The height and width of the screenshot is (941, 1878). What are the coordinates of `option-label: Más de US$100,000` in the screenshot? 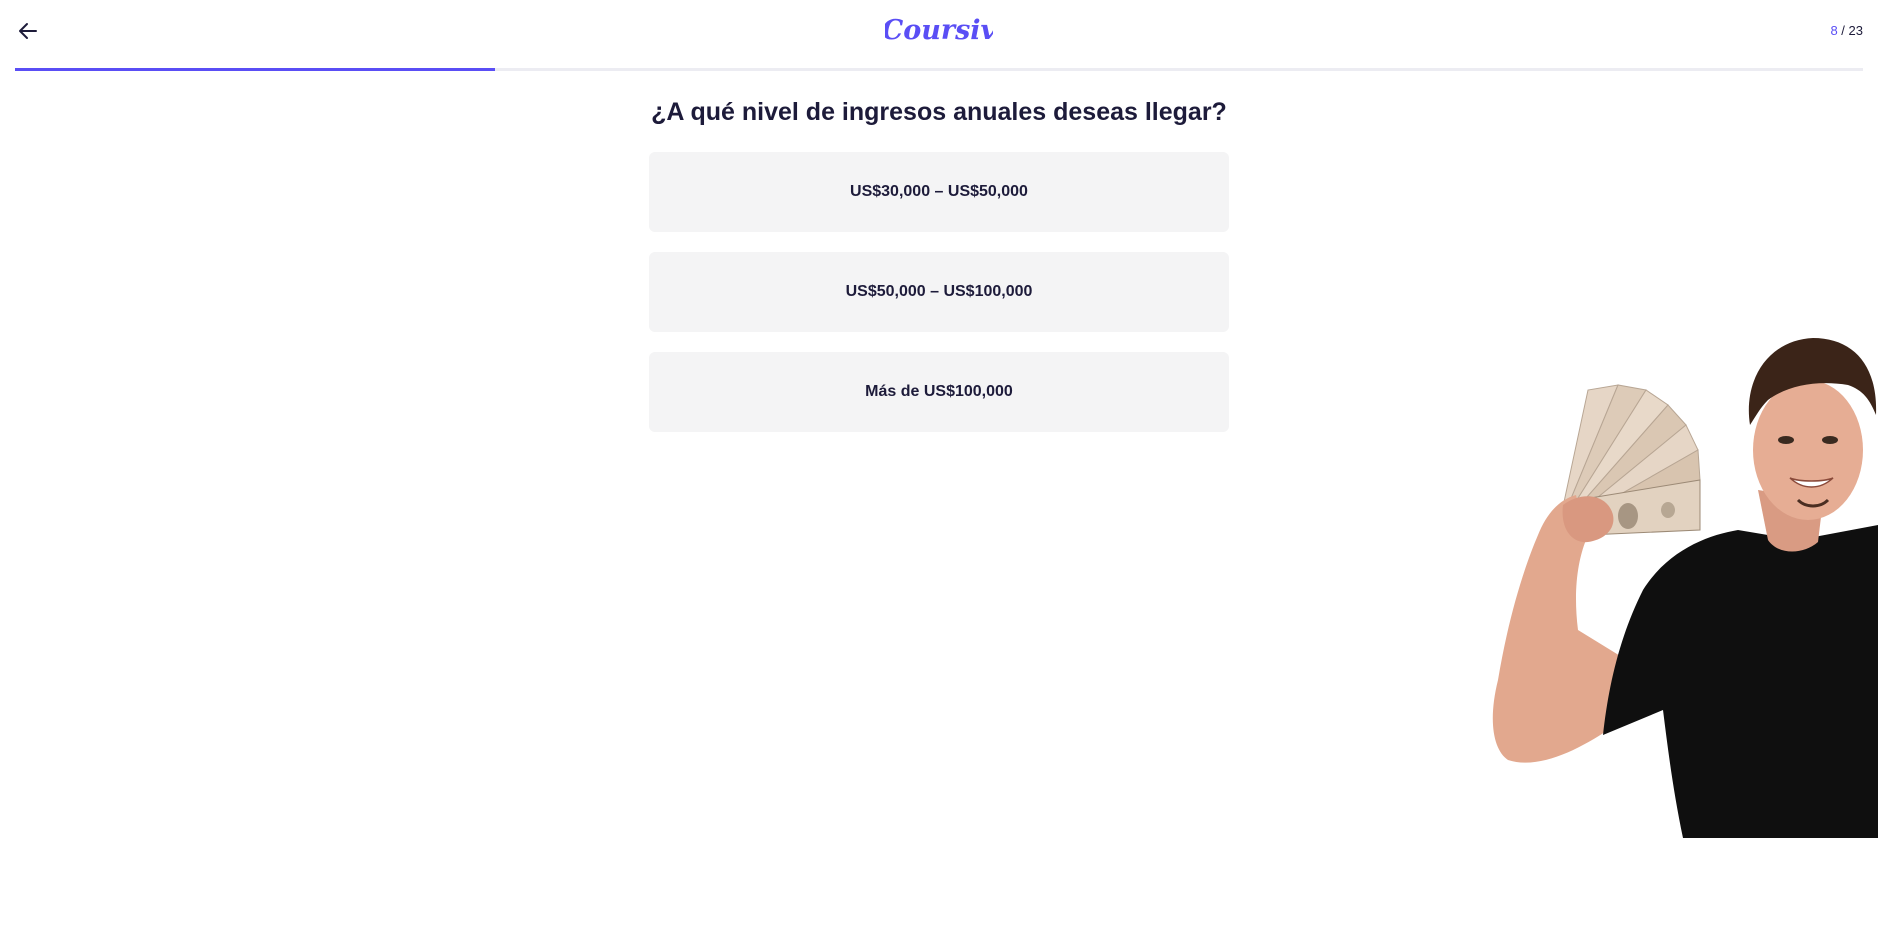 It's located at (939, 391).